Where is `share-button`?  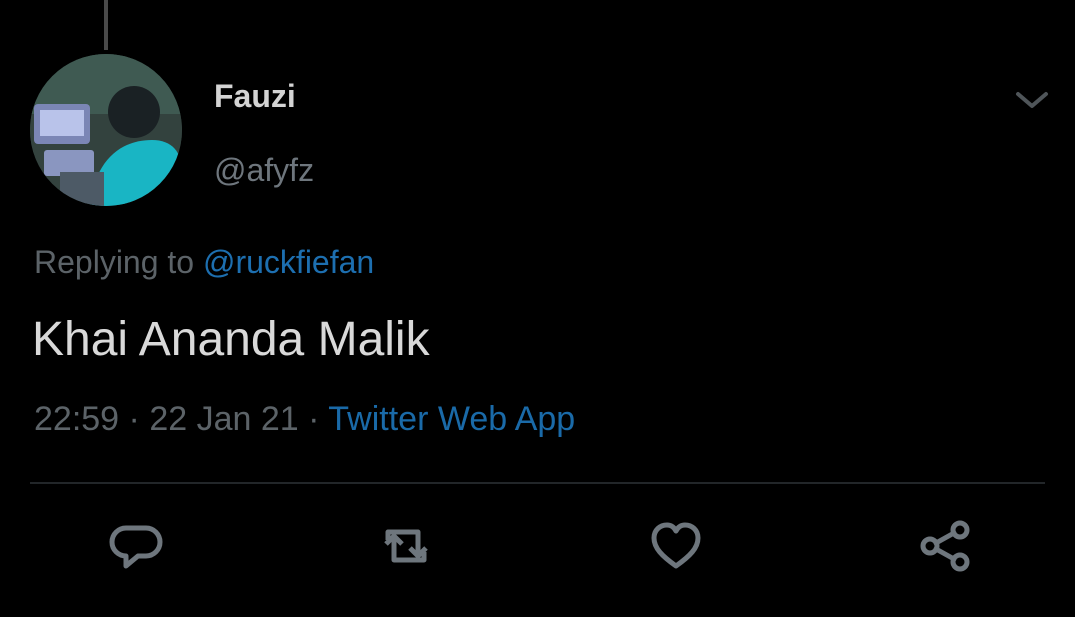
share-button is located at coordinates (946, 546).